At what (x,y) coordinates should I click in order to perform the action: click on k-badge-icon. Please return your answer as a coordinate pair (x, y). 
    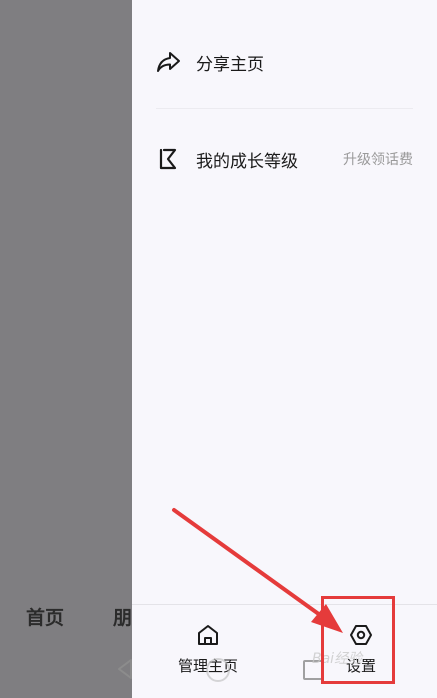
    Looking at the image, I should click on (168, 159).